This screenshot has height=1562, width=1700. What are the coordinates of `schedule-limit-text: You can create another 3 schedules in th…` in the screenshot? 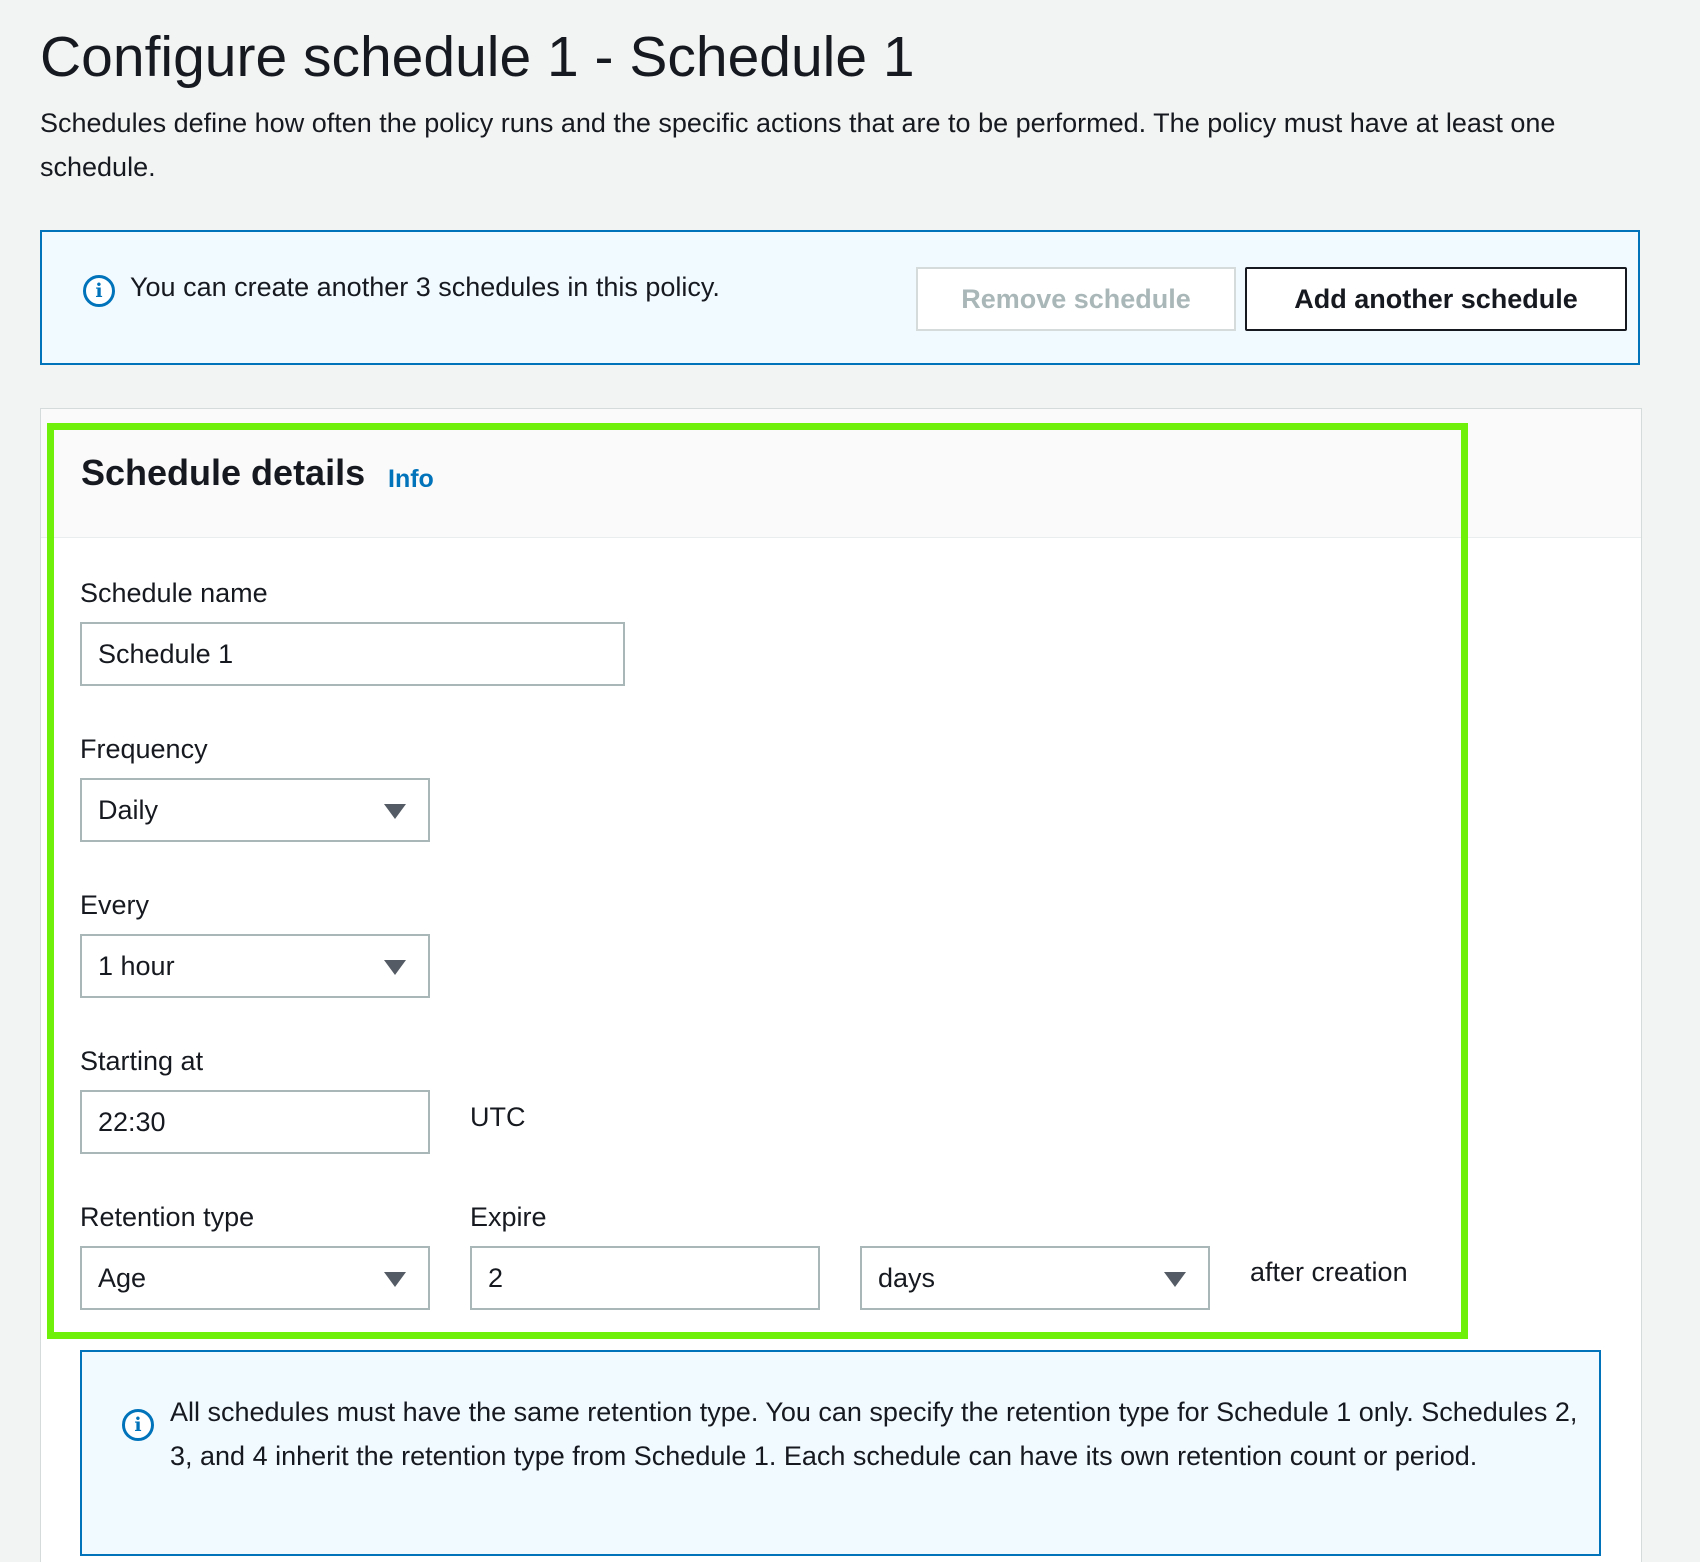 It's located at (425, 287).